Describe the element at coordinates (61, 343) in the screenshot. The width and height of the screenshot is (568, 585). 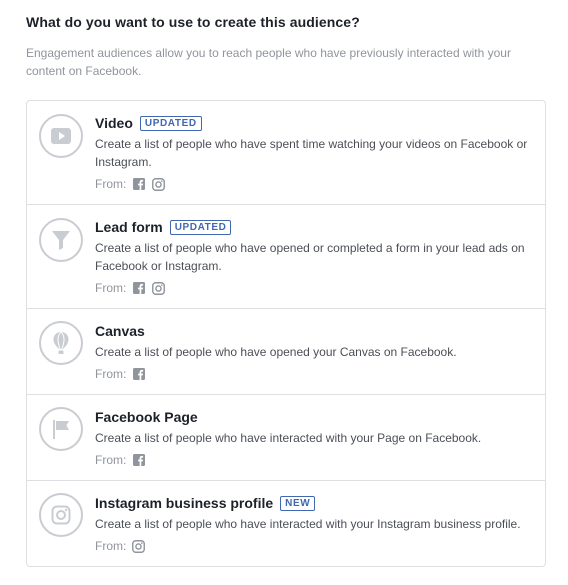
I see `hot-air-balloon-icon` at that location.